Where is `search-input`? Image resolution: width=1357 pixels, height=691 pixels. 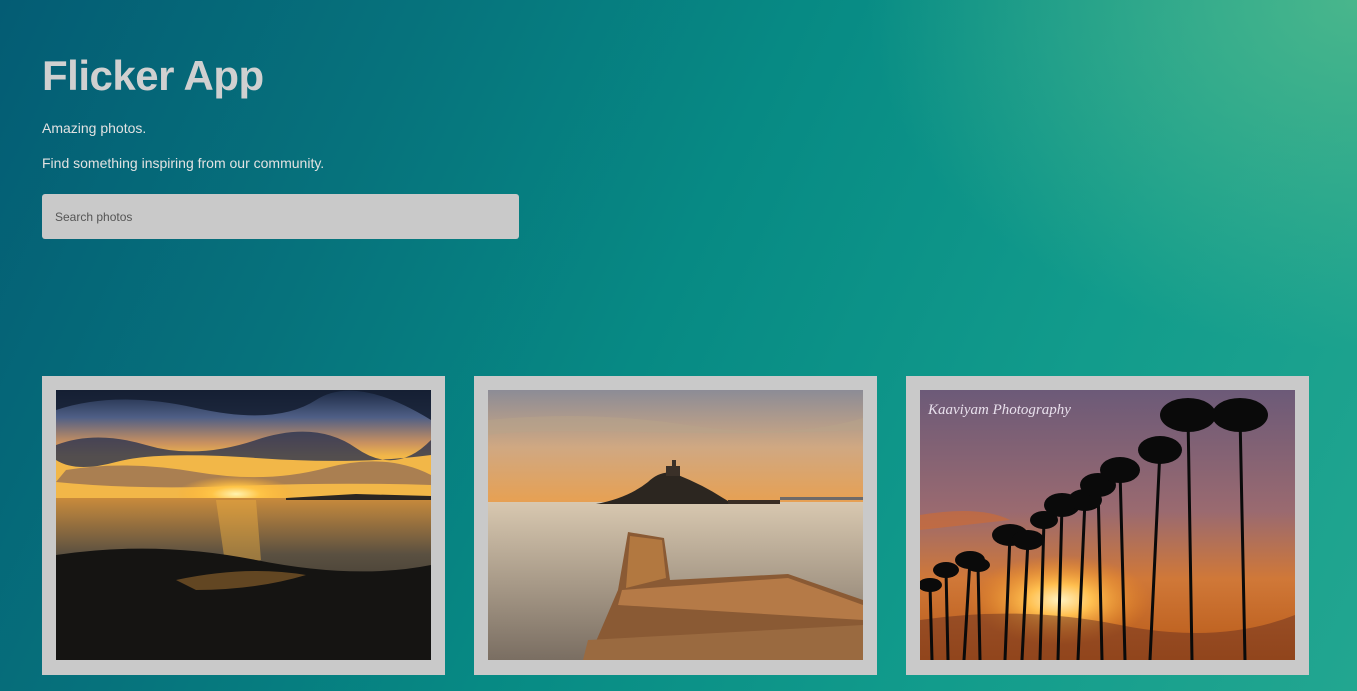 search-input is located at coordinates (280, 216).